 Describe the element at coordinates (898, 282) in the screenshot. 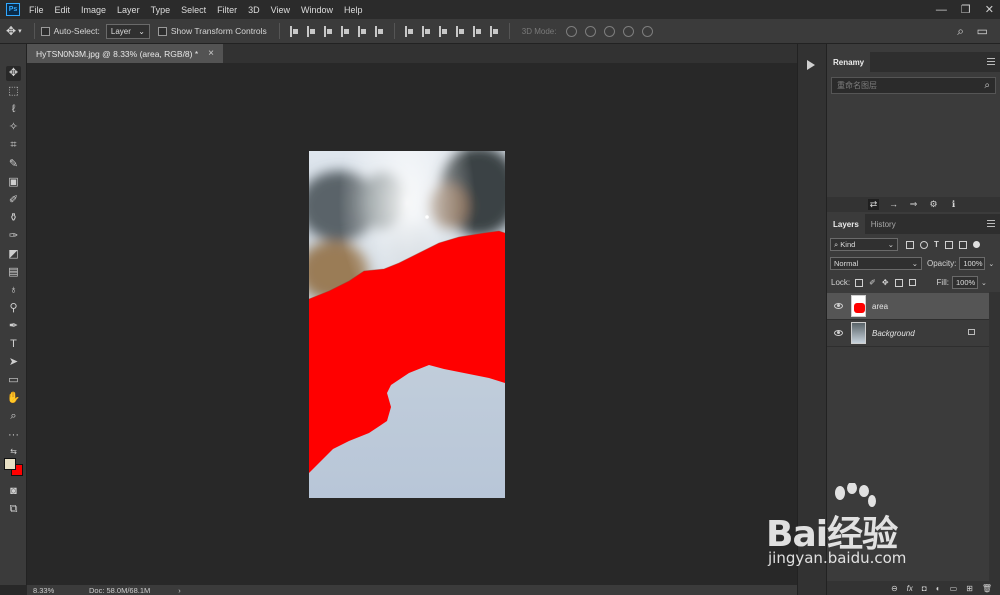

I see `lock-artboard-icon` at that location.